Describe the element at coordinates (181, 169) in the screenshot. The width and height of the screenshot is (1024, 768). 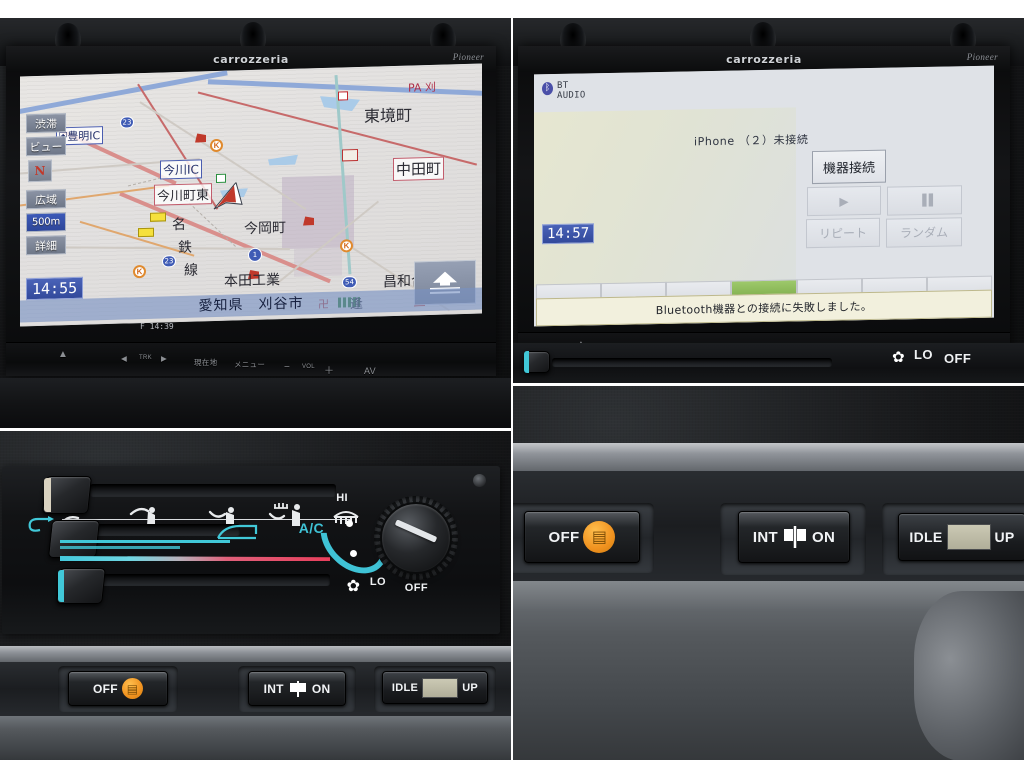
I see `map-label-imagawa-ic: 今川IC` at that location.